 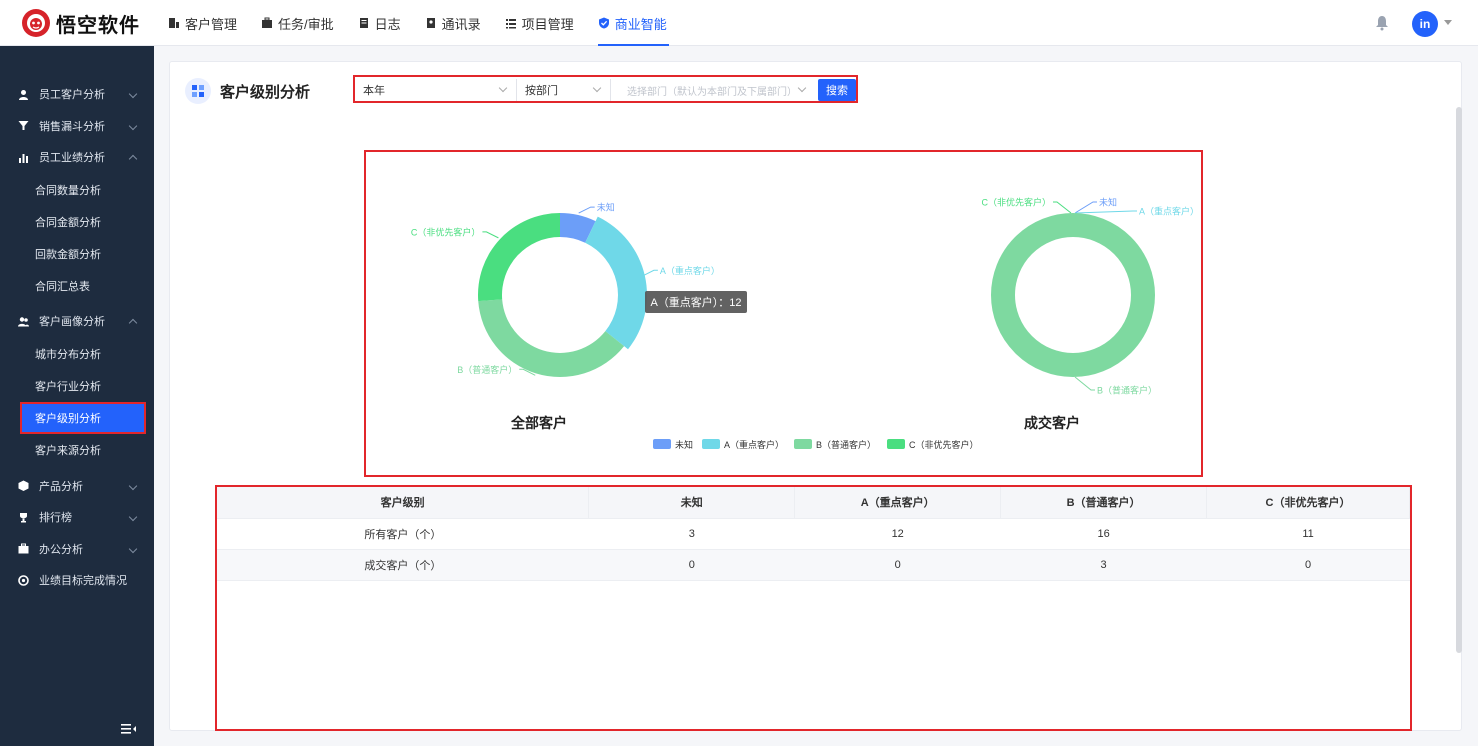 I want to click on sidebar-group-label: 业绩目标完成情况, so click(x=83, y=581).